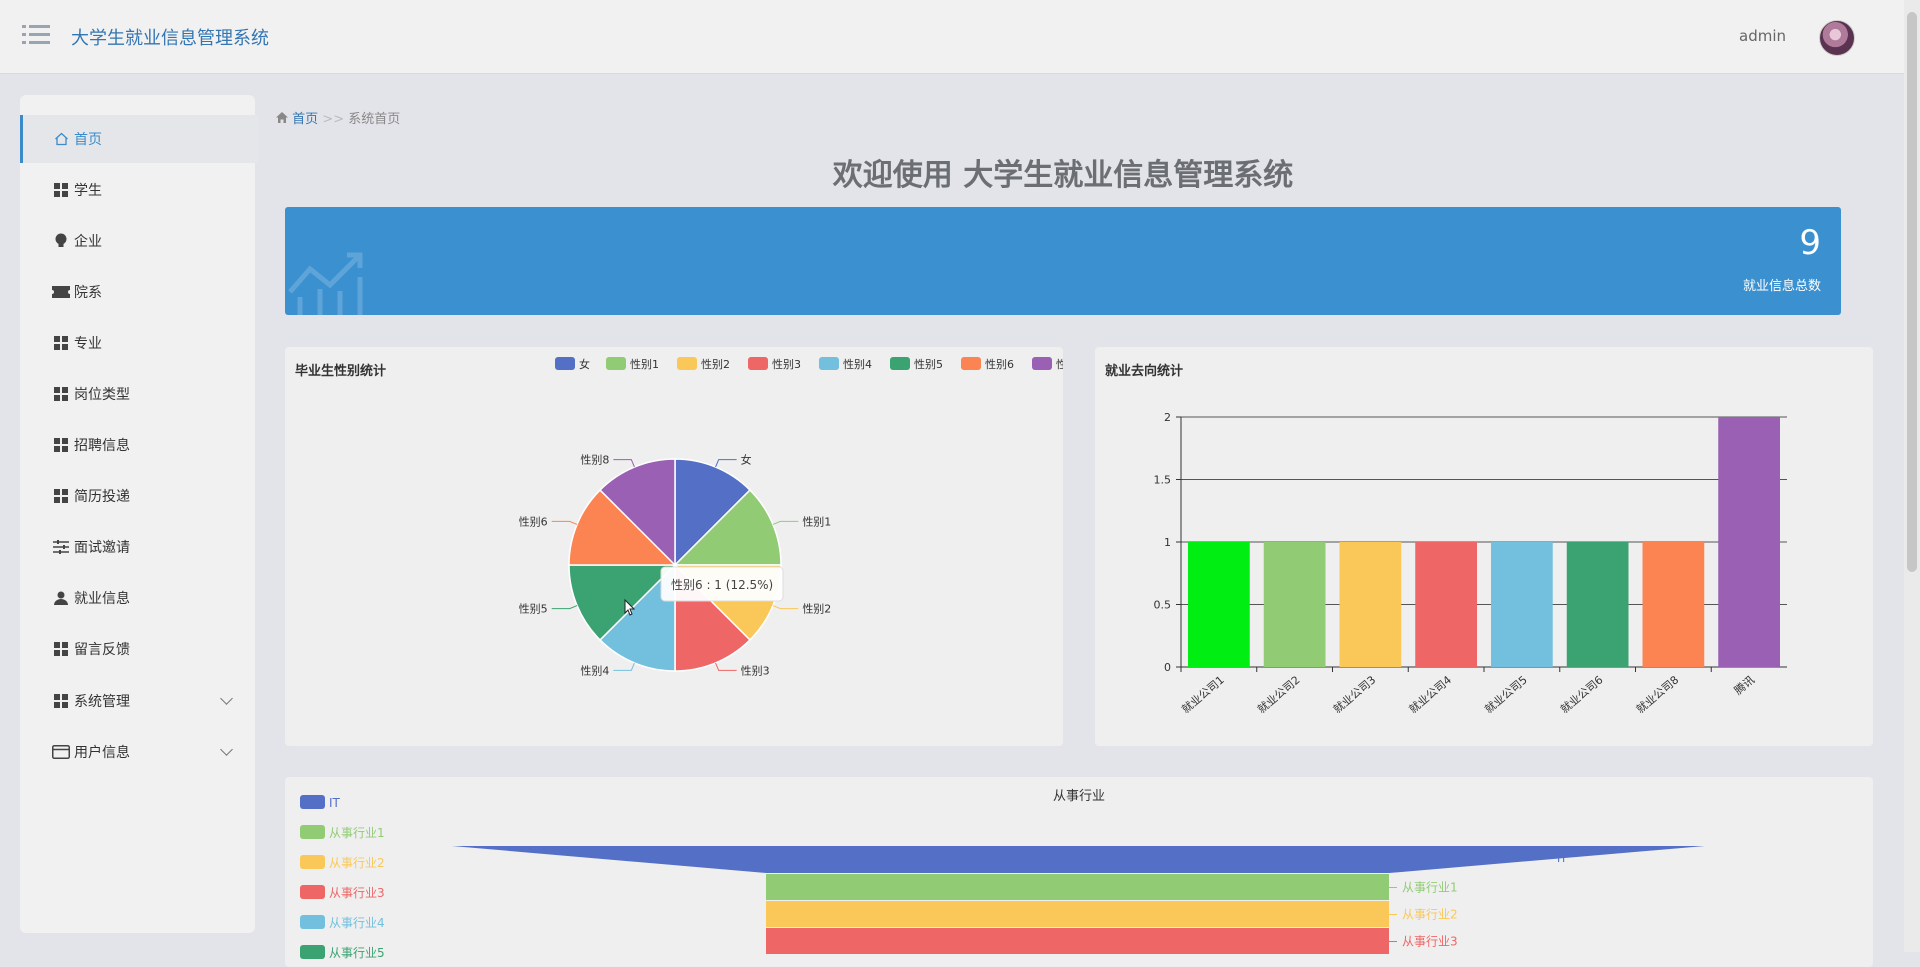 The height and width of the screenshot is (967, 1920). What do you see at coordinates (61, 547) in the screenshot?
I see `sliders-icon` at bounding box center [61, 547].